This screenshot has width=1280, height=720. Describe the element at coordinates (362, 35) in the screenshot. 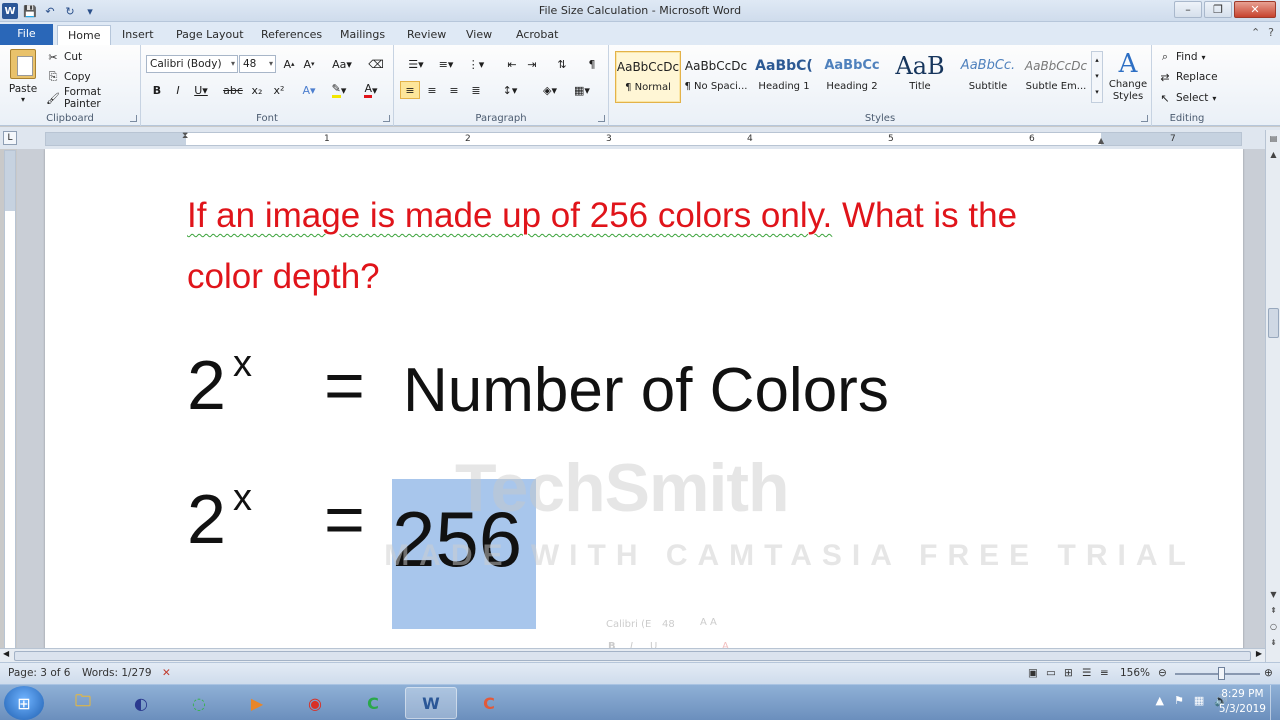

I see `tab-mailings: Mailings` at that location.